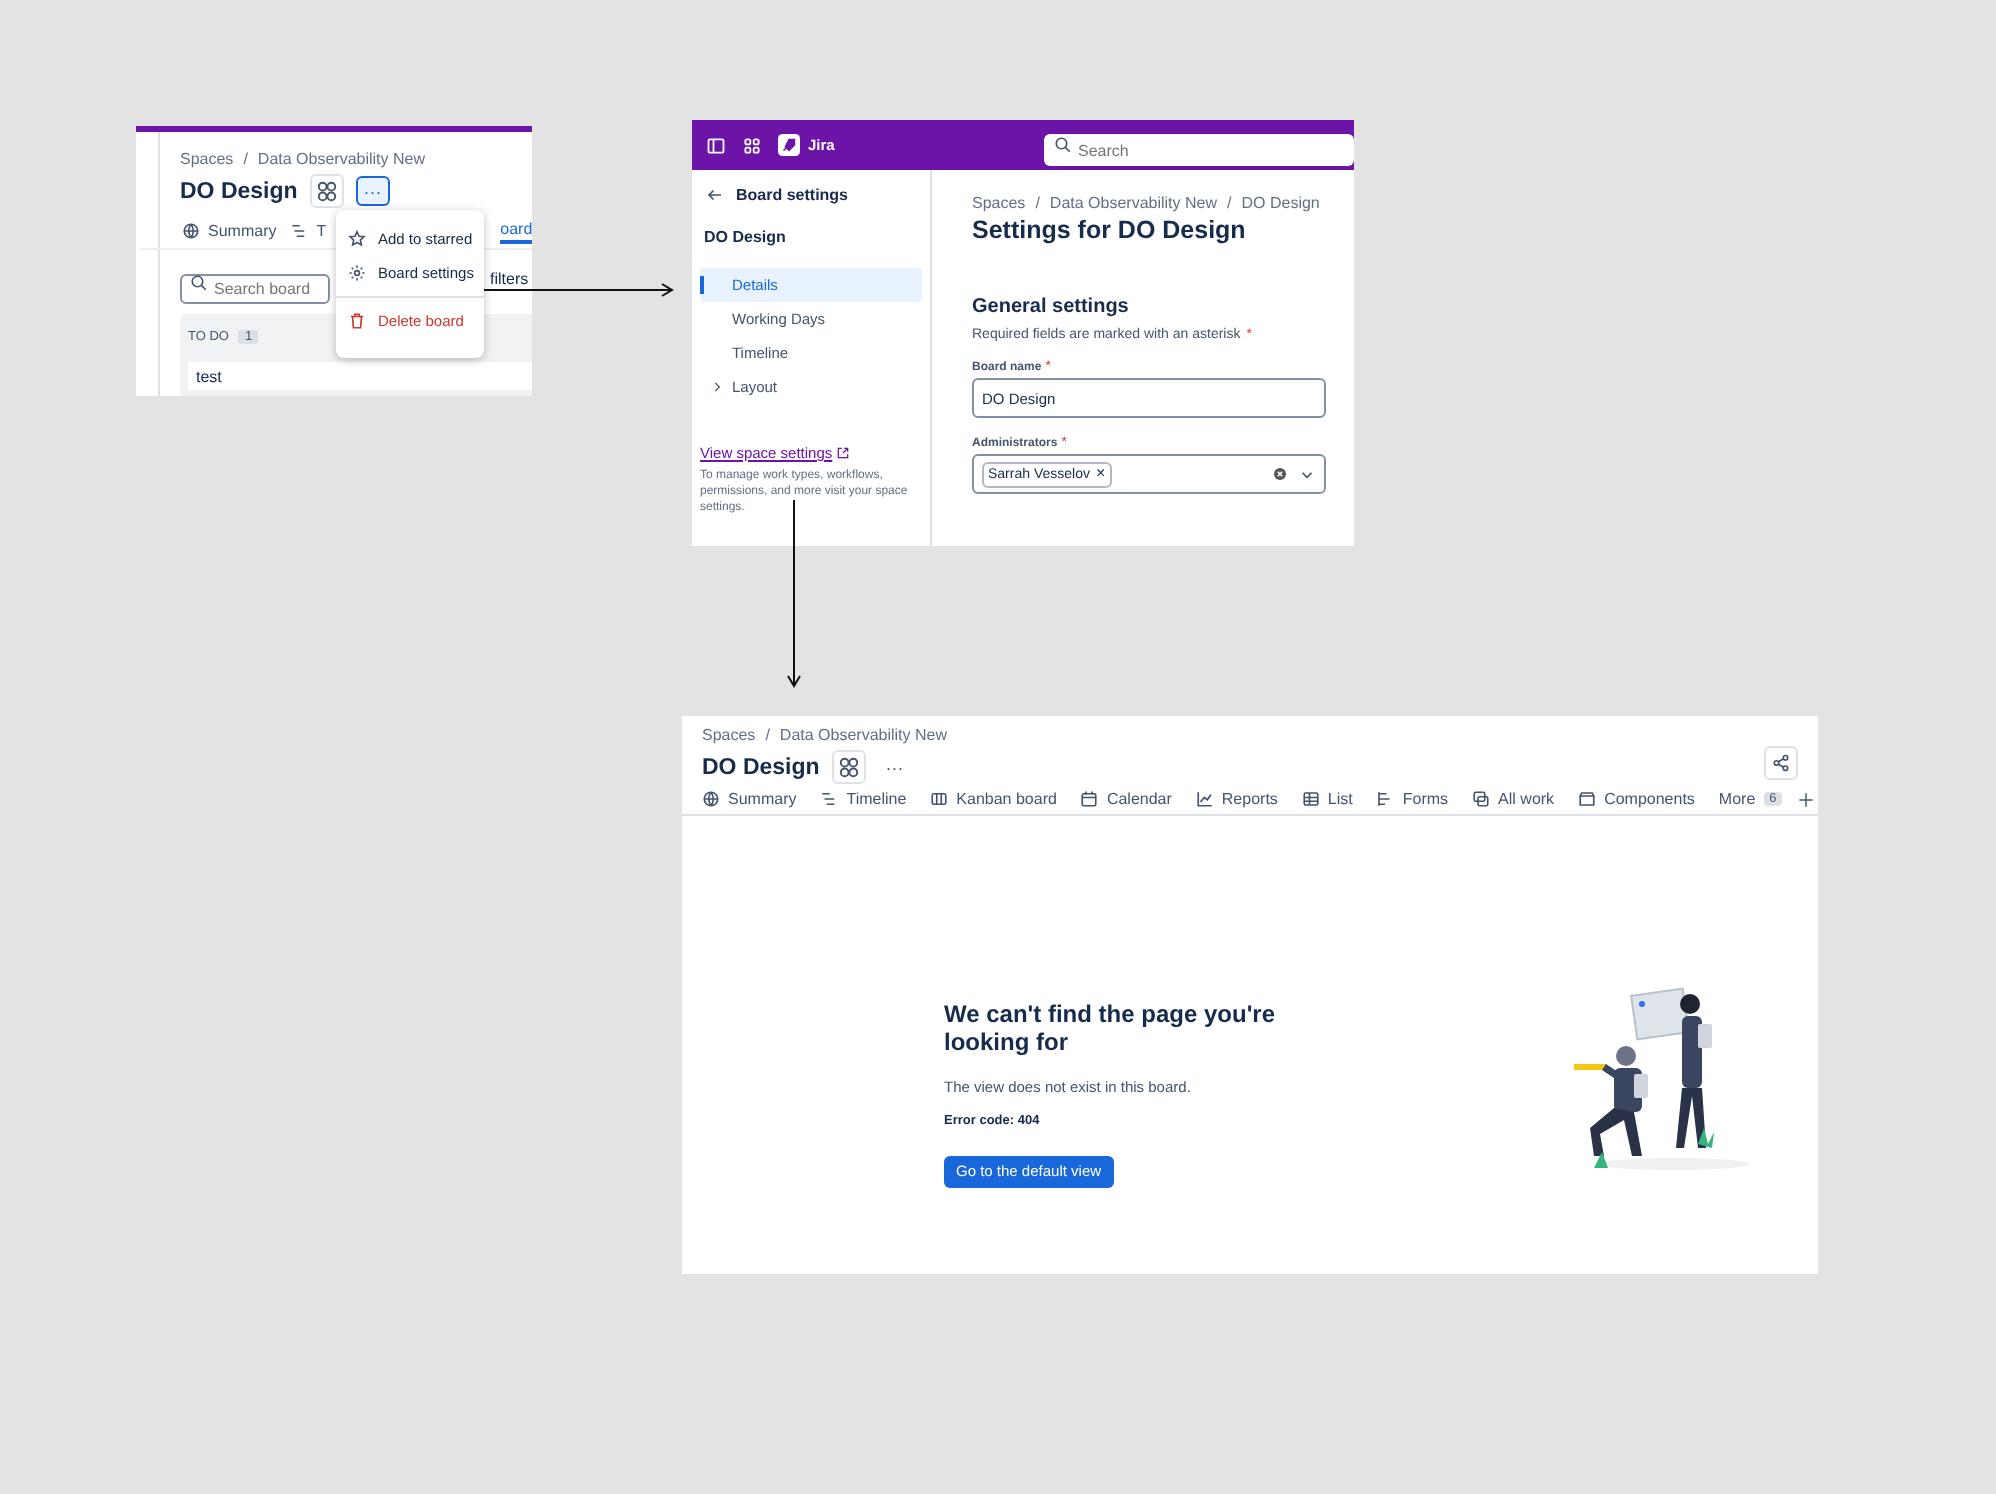  Describe the element at coordinates (1204, 799) in the screenshot. I see `chart-icon` at that location.